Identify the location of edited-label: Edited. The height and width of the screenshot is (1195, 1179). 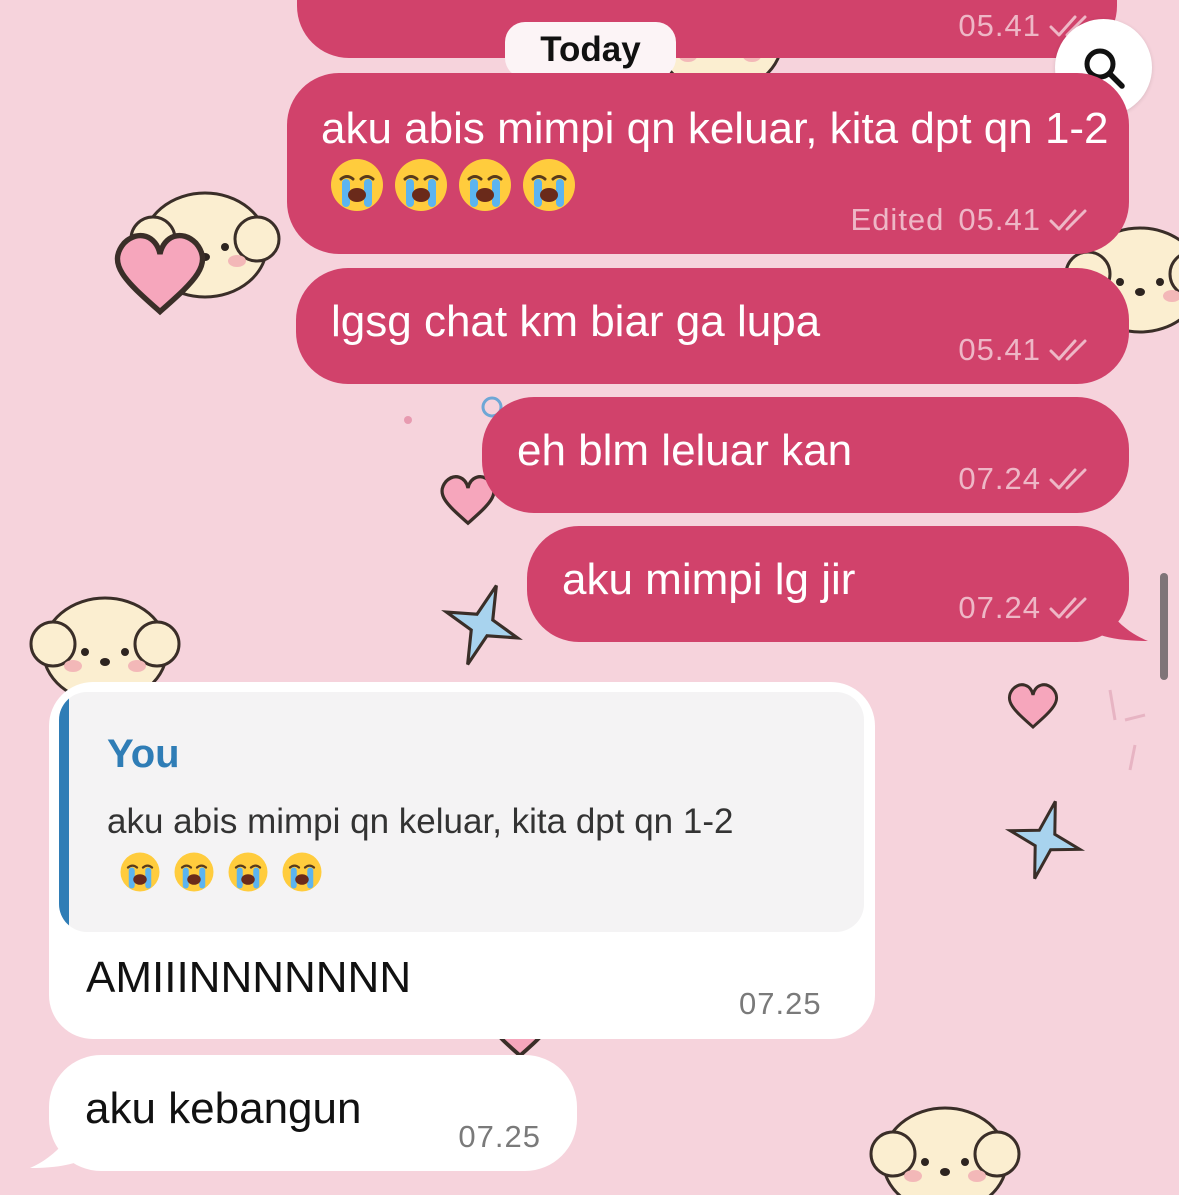
(897, 219).